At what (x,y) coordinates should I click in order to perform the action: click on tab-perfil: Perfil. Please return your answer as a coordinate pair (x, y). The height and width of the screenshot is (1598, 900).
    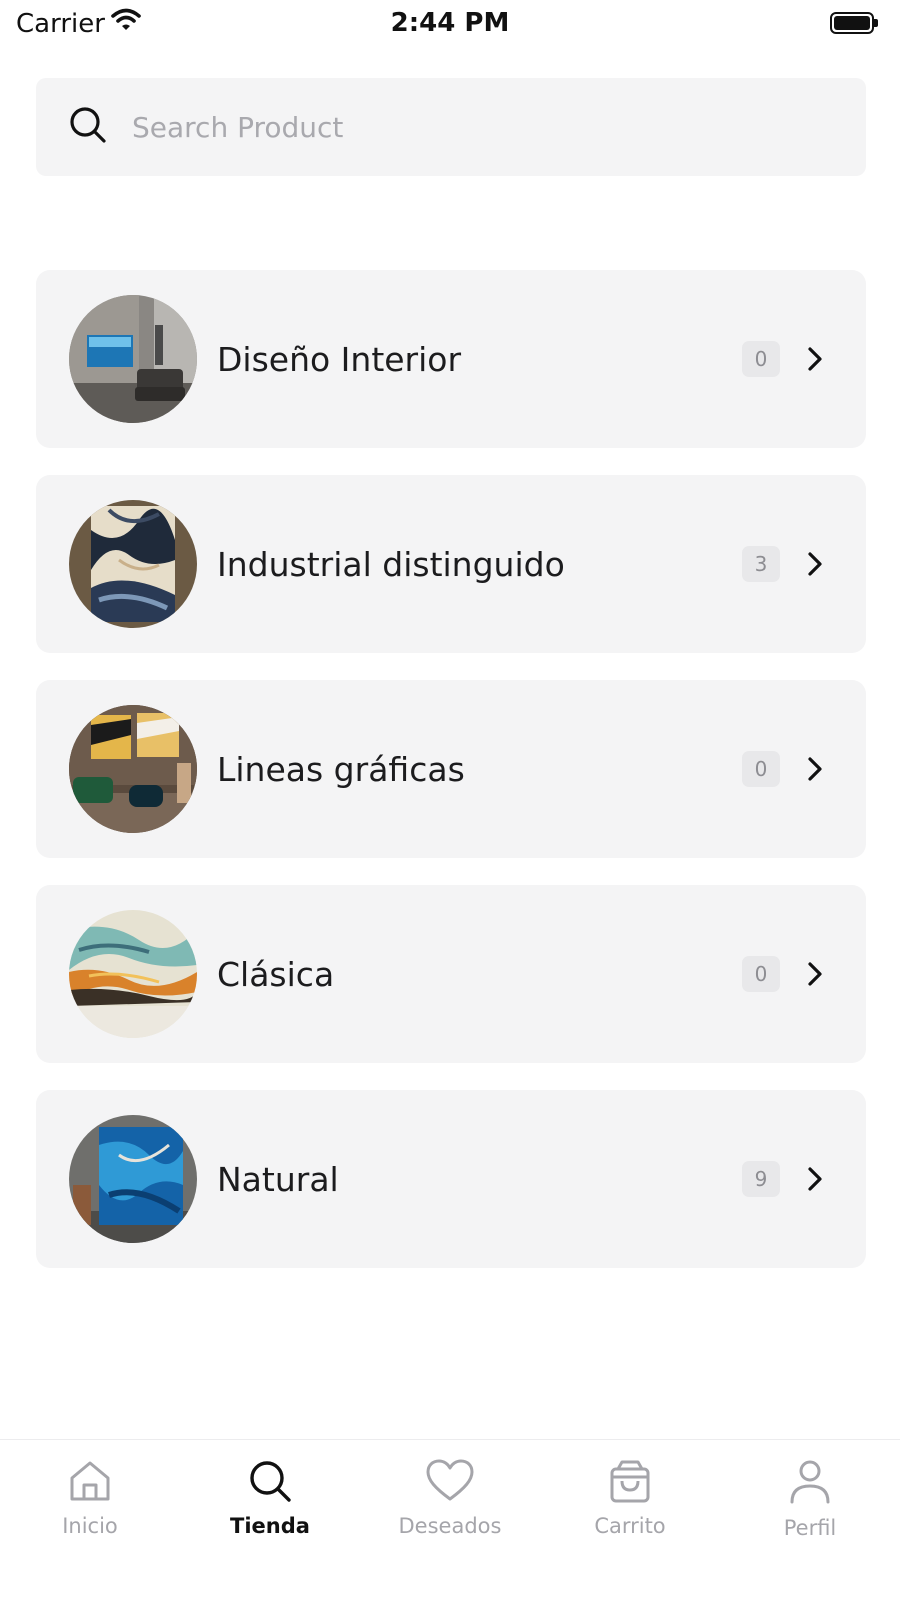
    Looking at the image, I should click on (810, 1519).